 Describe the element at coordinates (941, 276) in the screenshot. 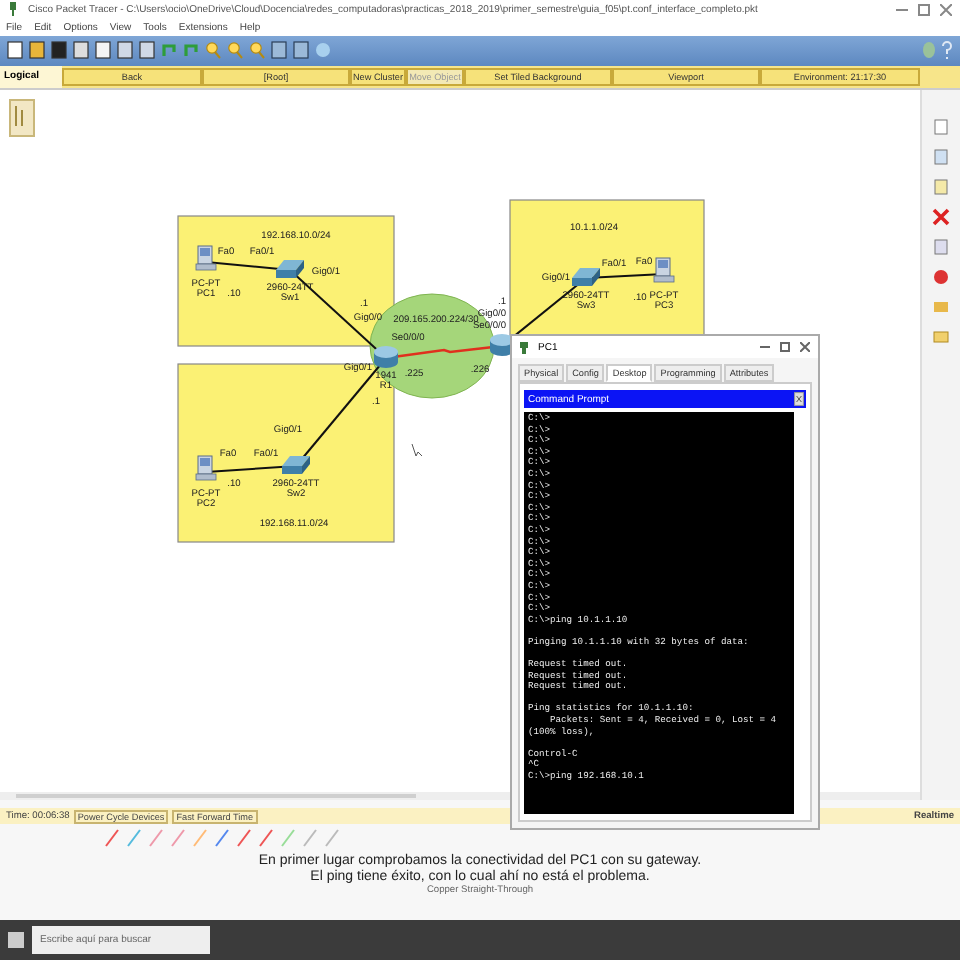

I see `simple-pdu-icon` at that location.